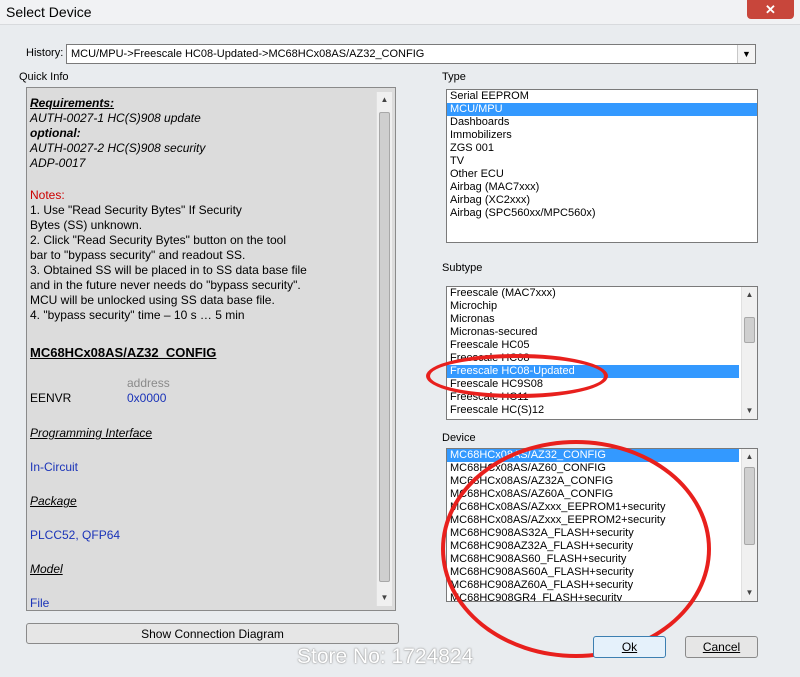 The width and height of the screenshot is (800, 677). What do you see at coordinates (602, 572) in the screenshot?
I see `device-item: MC68HC908AS60A_FLASH+security` at bounding box center [602, 572].